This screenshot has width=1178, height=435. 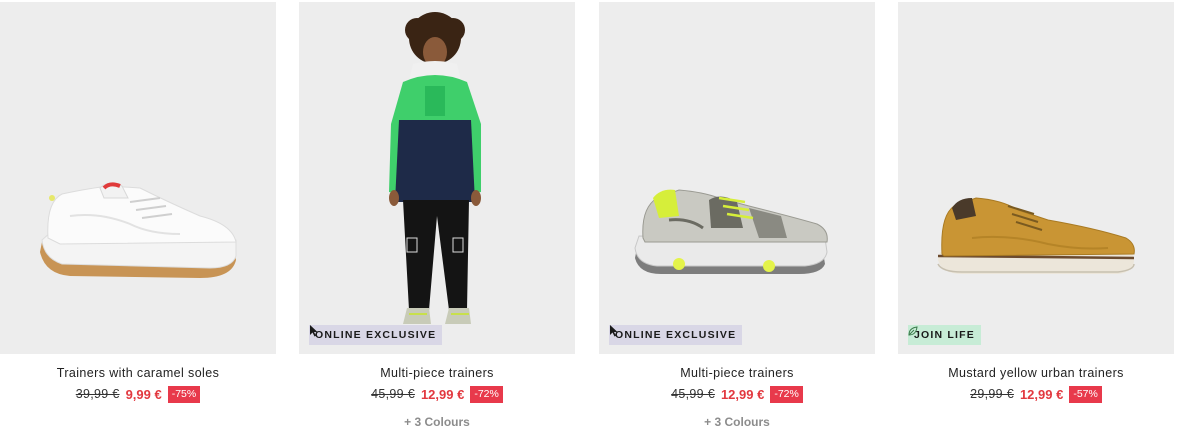 I want to click on product-name: Mustard yellow urban trainers, so click(x=1036, y=373).